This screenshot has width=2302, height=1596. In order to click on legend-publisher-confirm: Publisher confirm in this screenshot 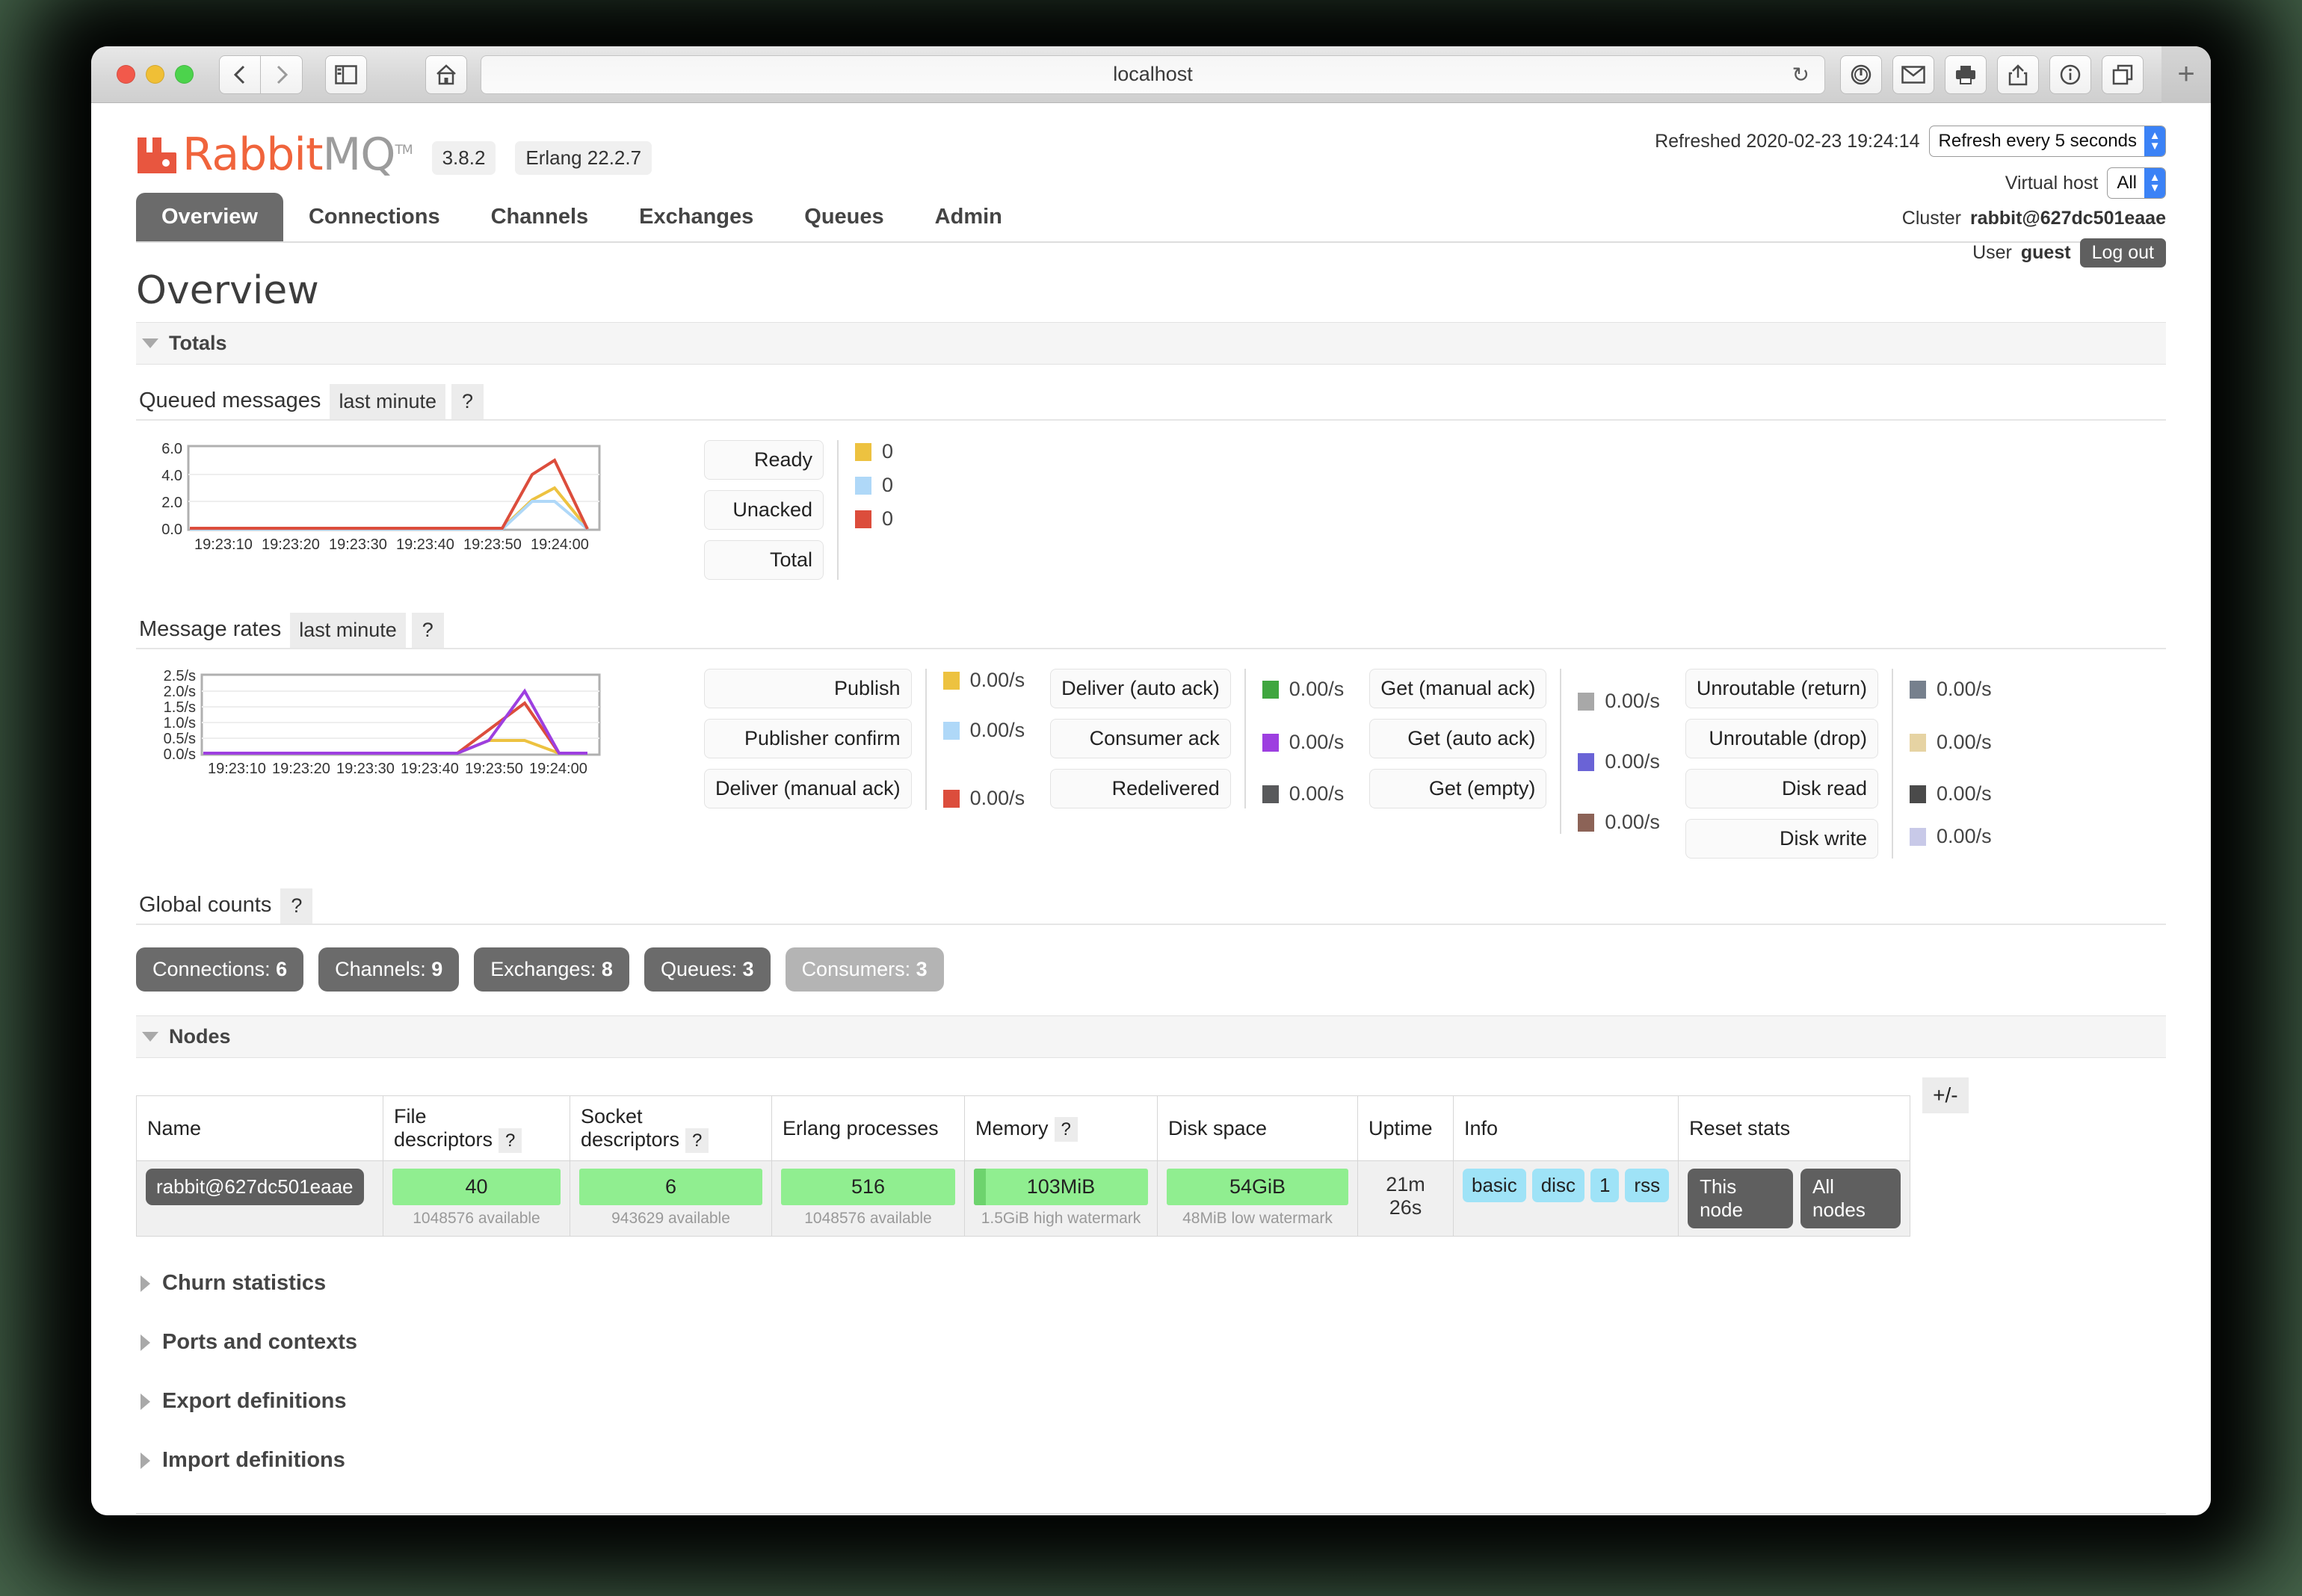, I will do `click(808, 738)`.